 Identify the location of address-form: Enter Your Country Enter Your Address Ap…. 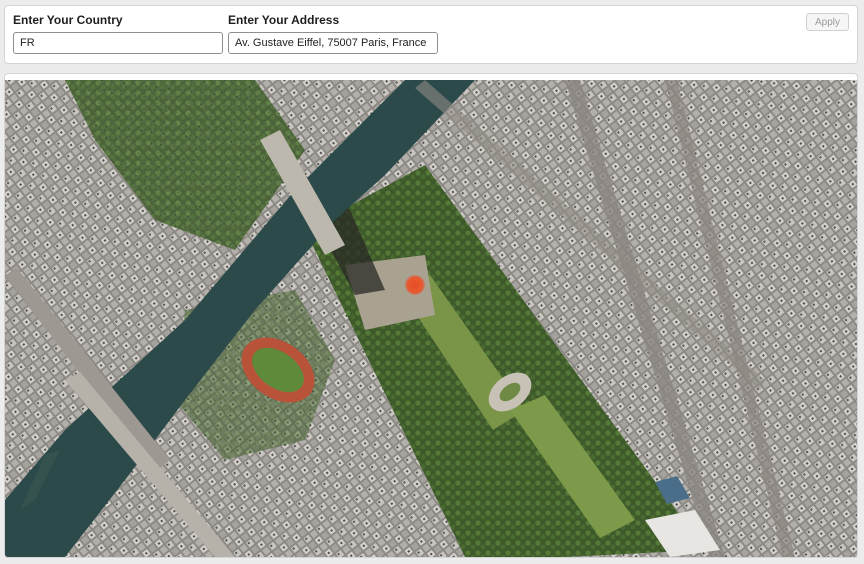
(431, 34).